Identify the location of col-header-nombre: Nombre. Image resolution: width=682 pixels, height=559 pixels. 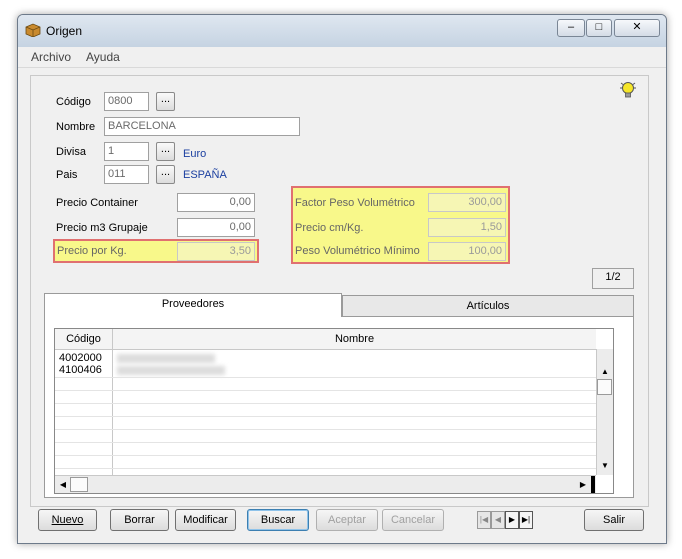
(354, 339).